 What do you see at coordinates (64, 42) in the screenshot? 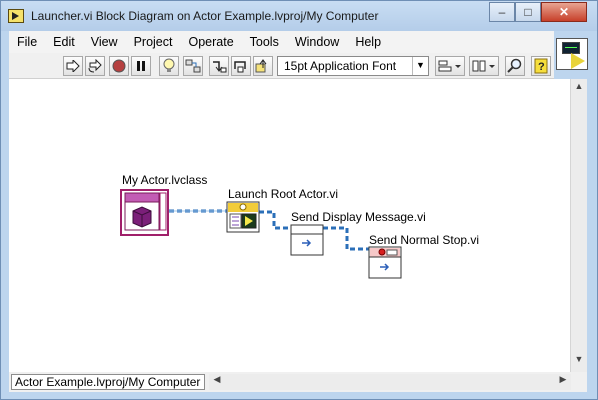
I see `menu-edit: Edit` at bounding box center [64, 42].